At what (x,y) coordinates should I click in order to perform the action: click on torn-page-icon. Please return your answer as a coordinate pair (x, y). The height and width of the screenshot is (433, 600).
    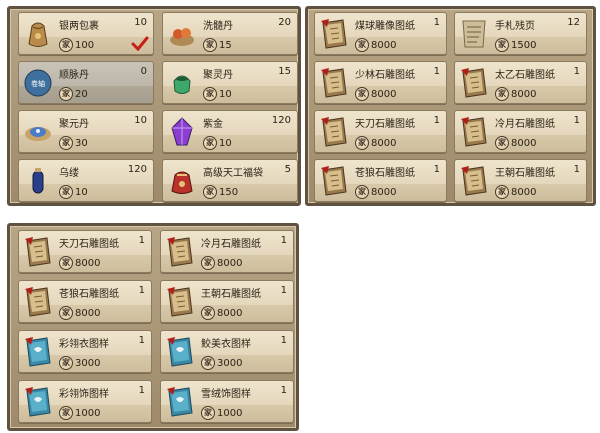
    Looking at the image, I should click on (474, 34).